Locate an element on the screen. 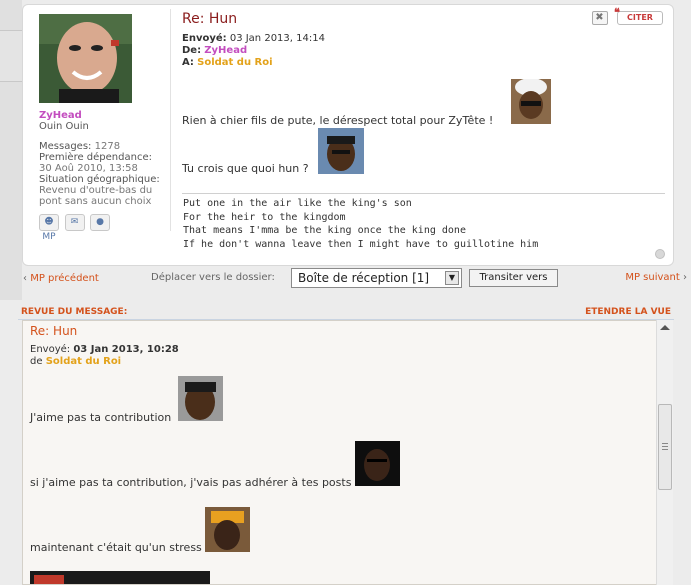 The width and height of the screenshot is (691, 585). review-scrollbar is located at coordinates (664, 452).